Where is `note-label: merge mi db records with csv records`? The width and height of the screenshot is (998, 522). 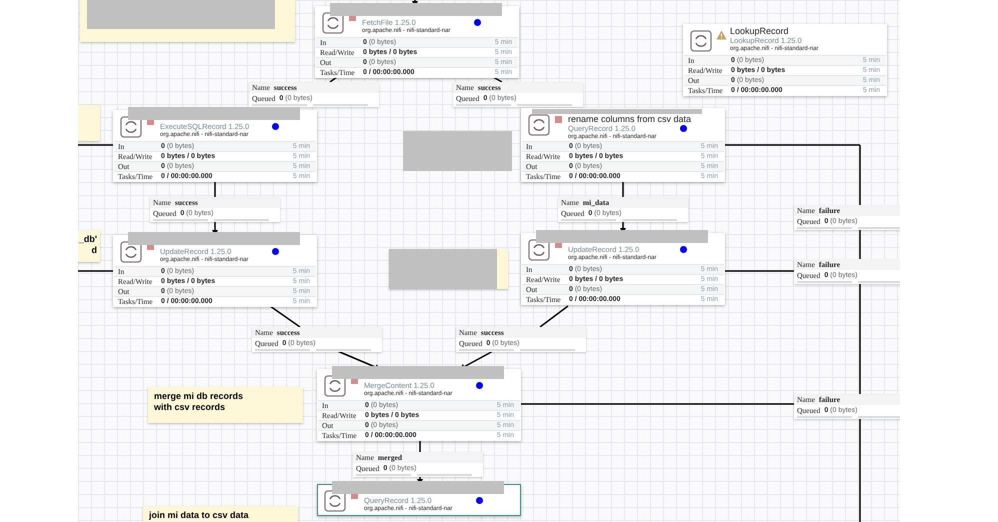
note-label: merge mi db records with csv records is located at coordinates (225, 405).